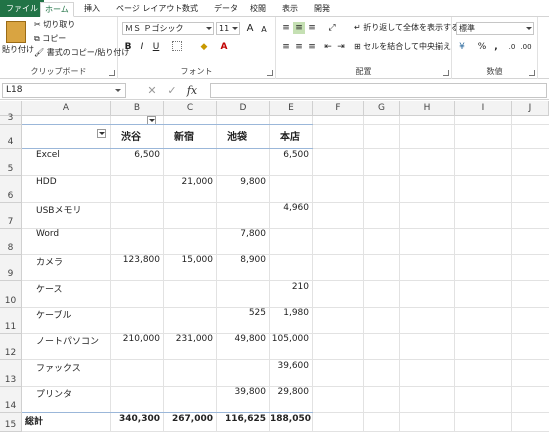  What do you see at coordinates (341, 47) in the screenshot?
I see `increase-indent-icon: ⇥` at bounding box center [341, 47].